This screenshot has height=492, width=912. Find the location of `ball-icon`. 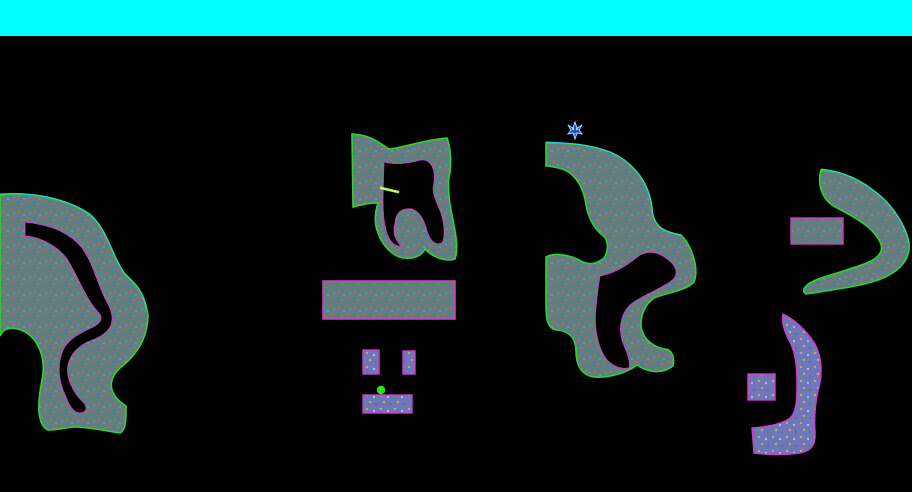

ball-icon is located at coordinates (381, 390).